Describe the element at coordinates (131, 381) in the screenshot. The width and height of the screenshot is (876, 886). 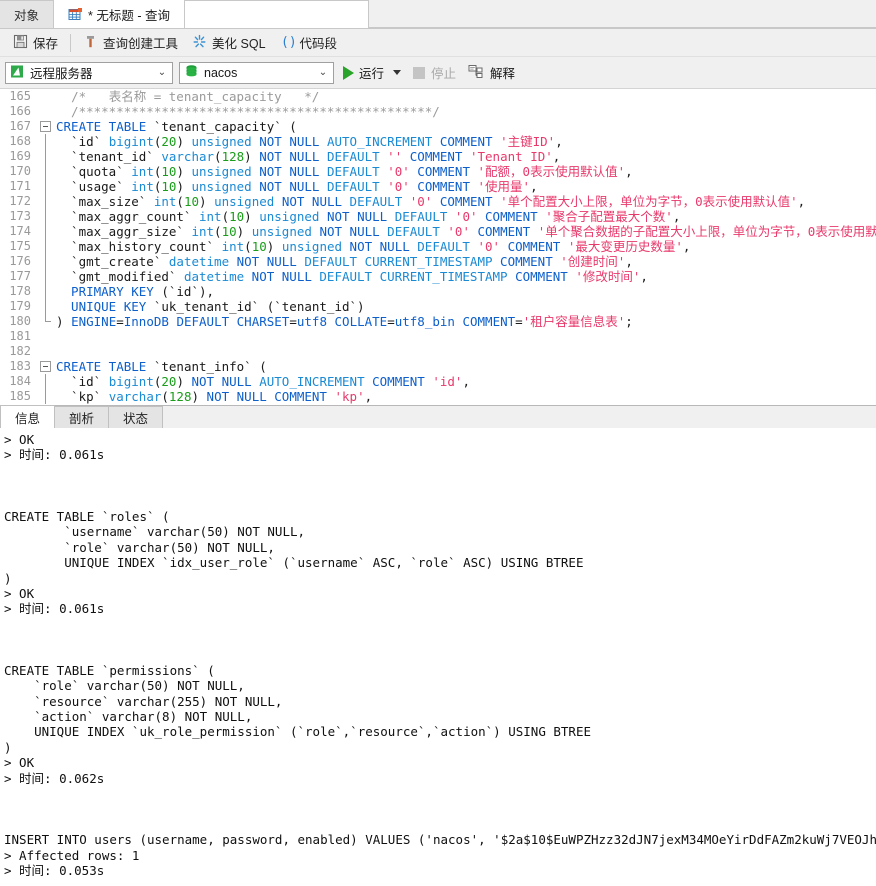
I see `code-token: bigint` at that location.